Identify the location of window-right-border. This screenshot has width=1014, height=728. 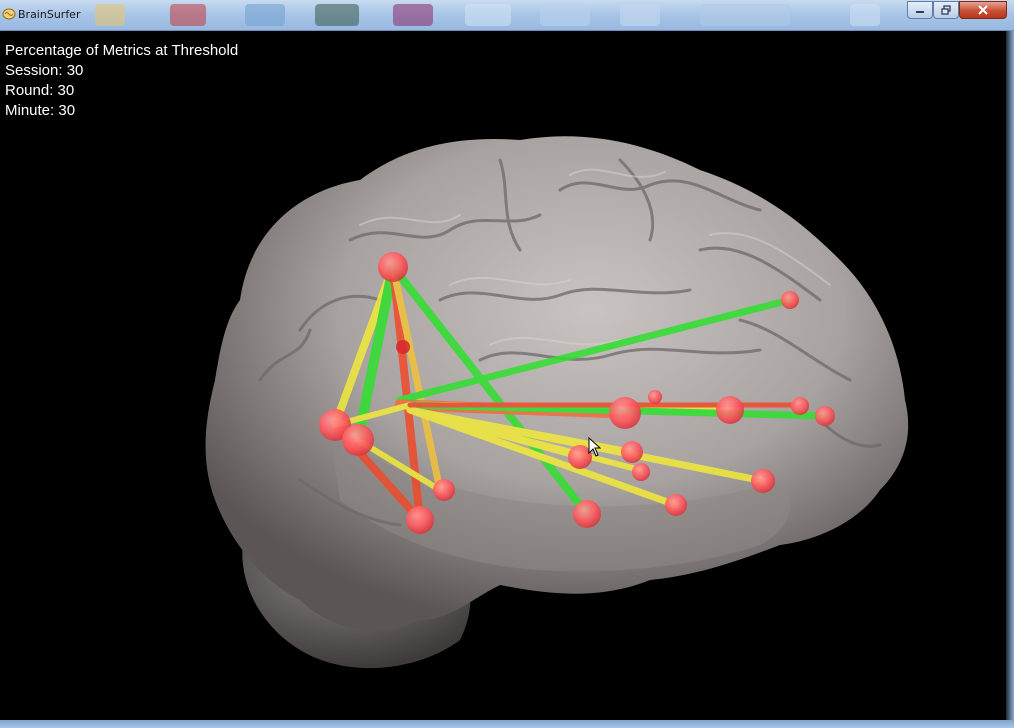
(1010, 379).